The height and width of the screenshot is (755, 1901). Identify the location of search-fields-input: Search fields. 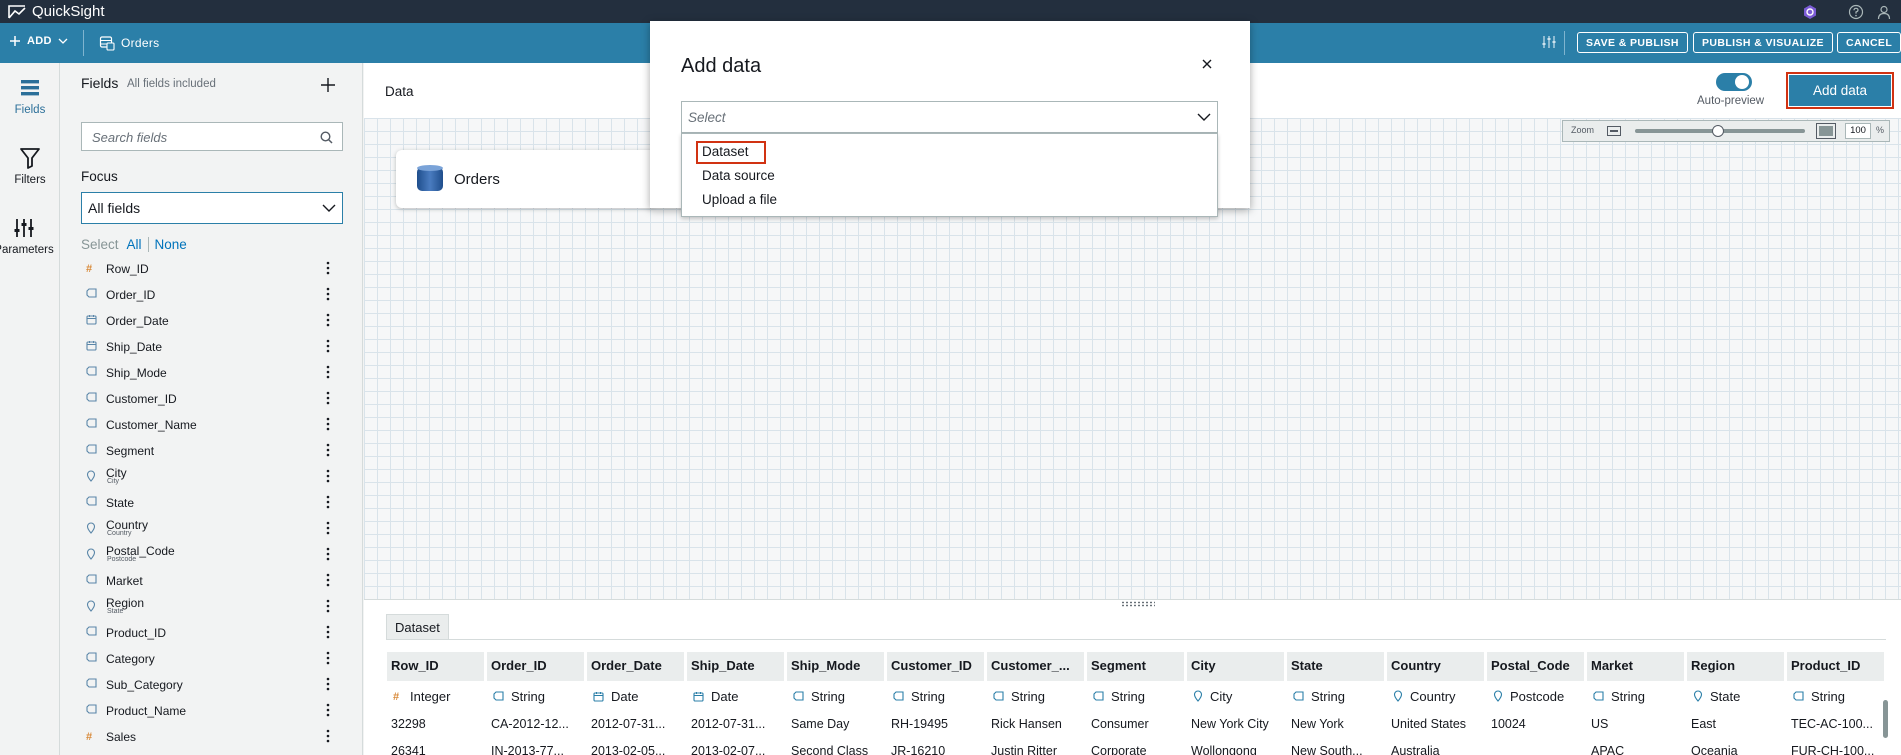
(212, 136).